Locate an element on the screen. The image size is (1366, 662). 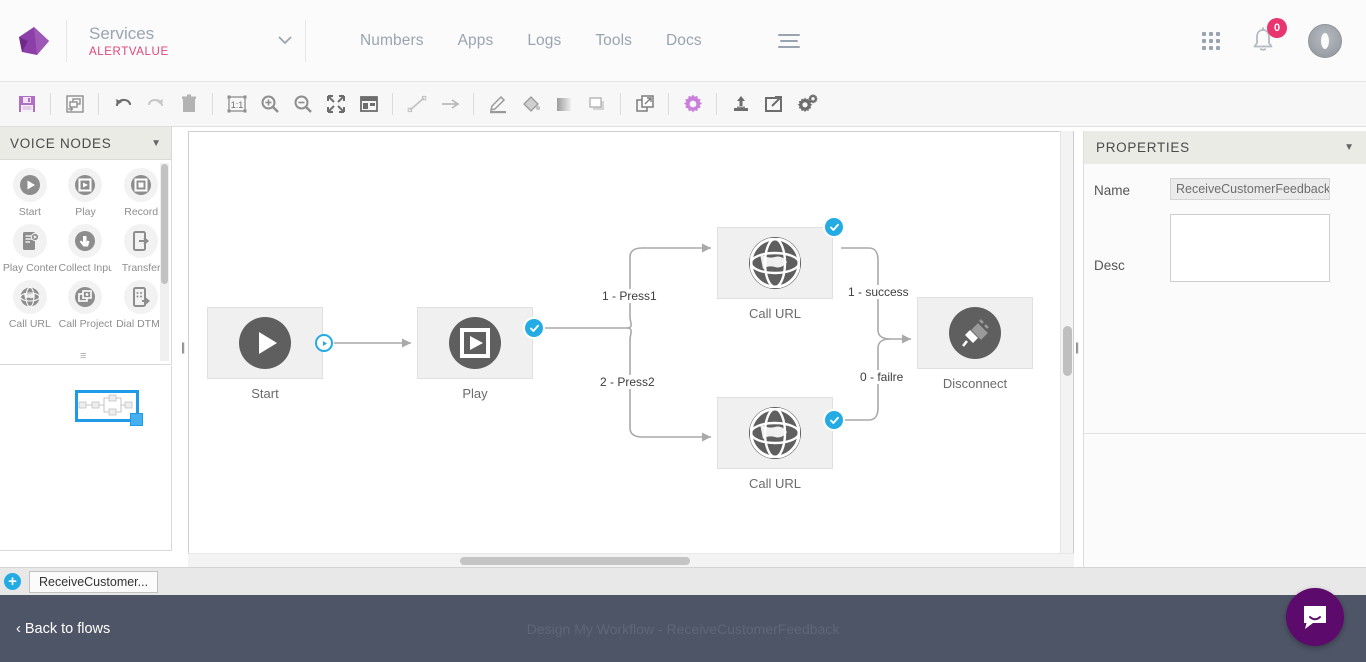
node-start: Start is located at coordinates (270, 354).